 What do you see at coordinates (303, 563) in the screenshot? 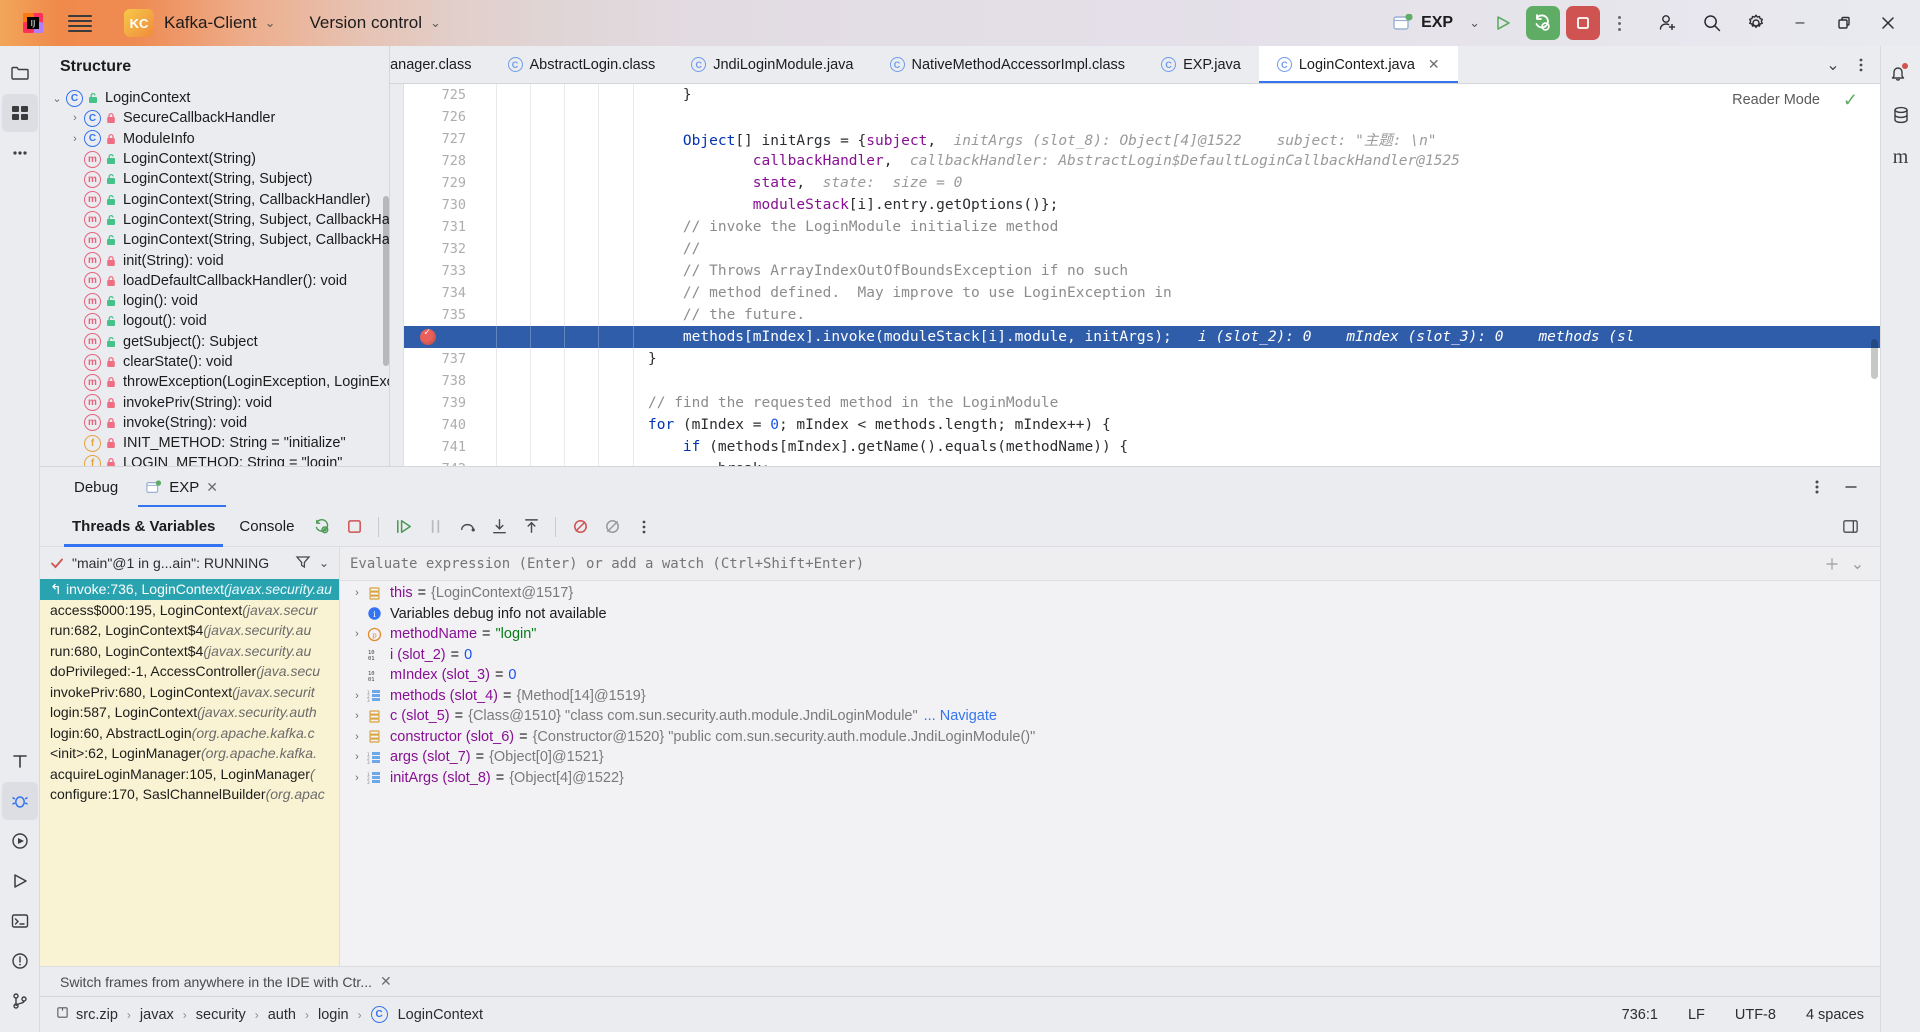
I see `filter-icon` at bounding box center [303, 563].